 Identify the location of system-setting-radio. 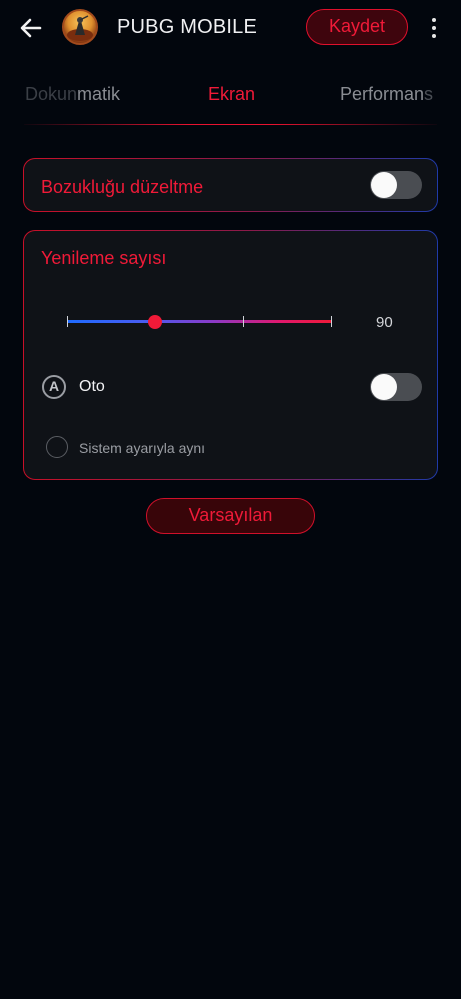
(57, 447).